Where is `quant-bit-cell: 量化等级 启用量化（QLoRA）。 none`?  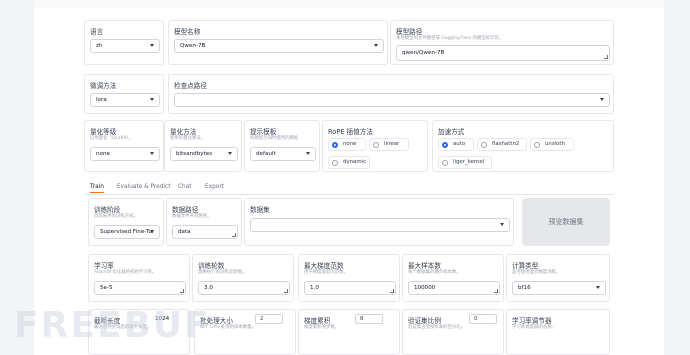 quant-bit-cell: 量化等级 启用量化（QLoRA）。 none is located at coordinates (124, 146).